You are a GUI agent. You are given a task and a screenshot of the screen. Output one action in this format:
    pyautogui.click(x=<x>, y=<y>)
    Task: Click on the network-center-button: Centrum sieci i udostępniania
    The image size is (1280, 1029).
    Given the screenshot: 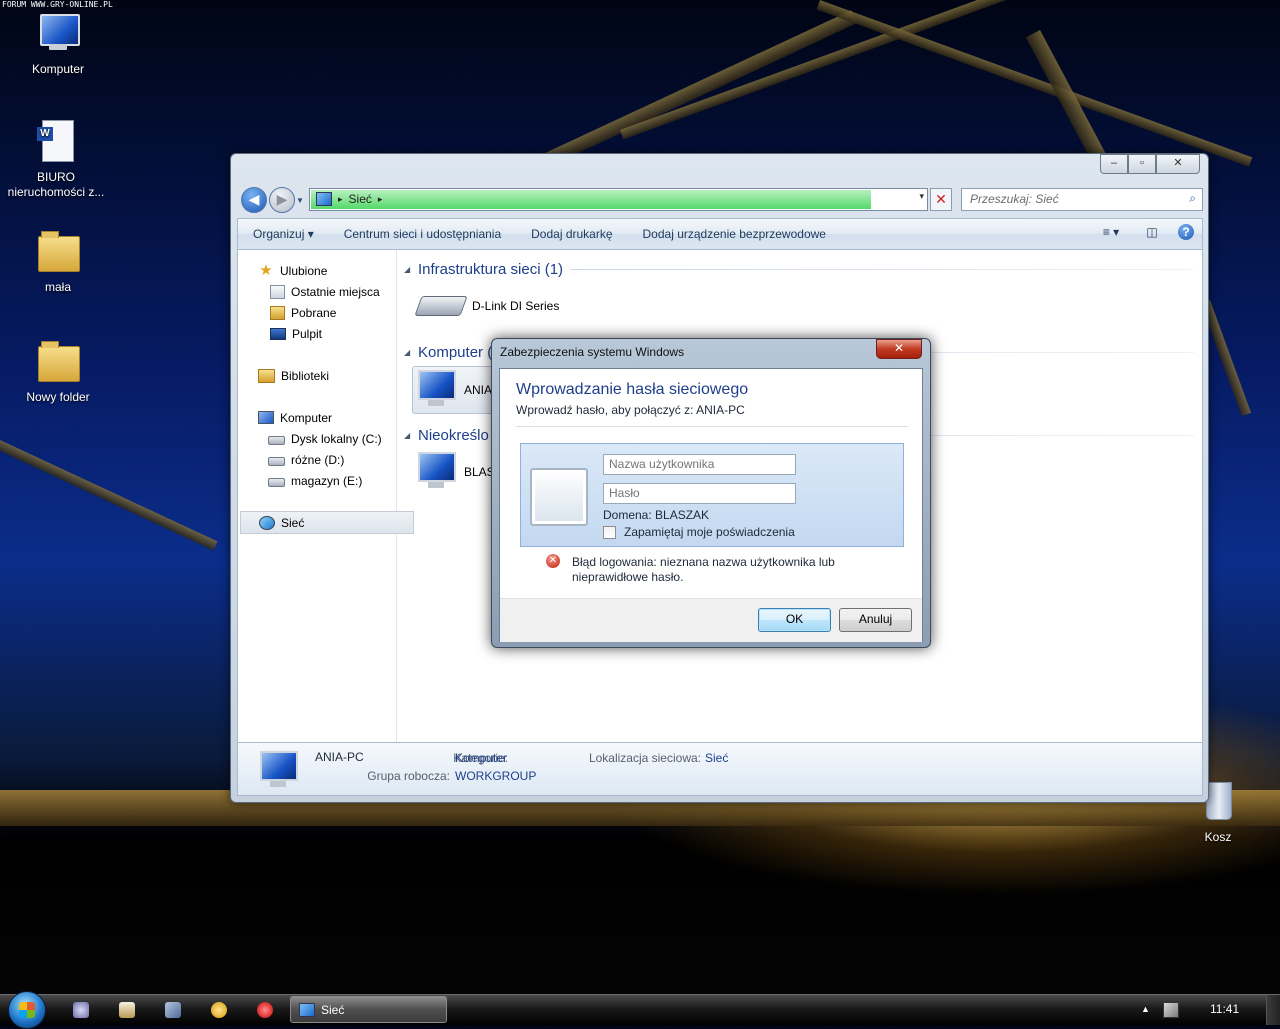 What is the action you would take?
    pyautogui.click(x=422, y=234)
    